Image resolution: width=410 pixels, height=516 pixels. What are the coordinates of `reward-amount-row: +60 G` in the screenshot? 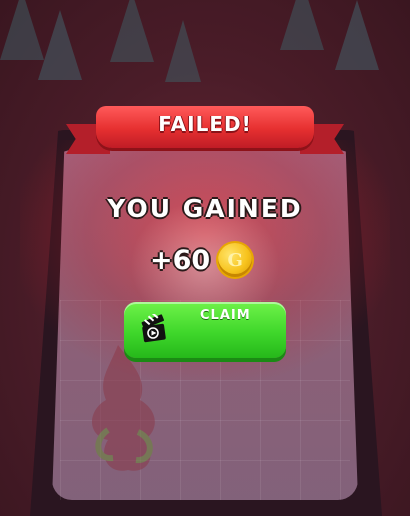 It's located at (201, 260).